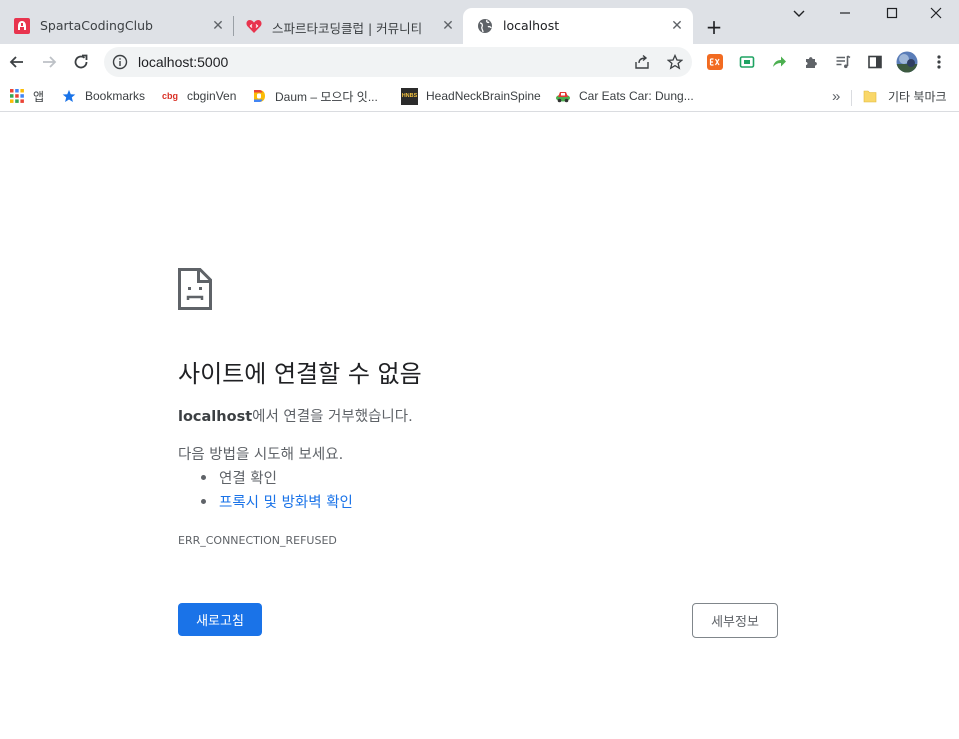 The height and width of the screenshot is (739, 959). Describe the element at coordinates (26, 96) in the screenshot. I see `bookmark-apps: 앱` at that location.